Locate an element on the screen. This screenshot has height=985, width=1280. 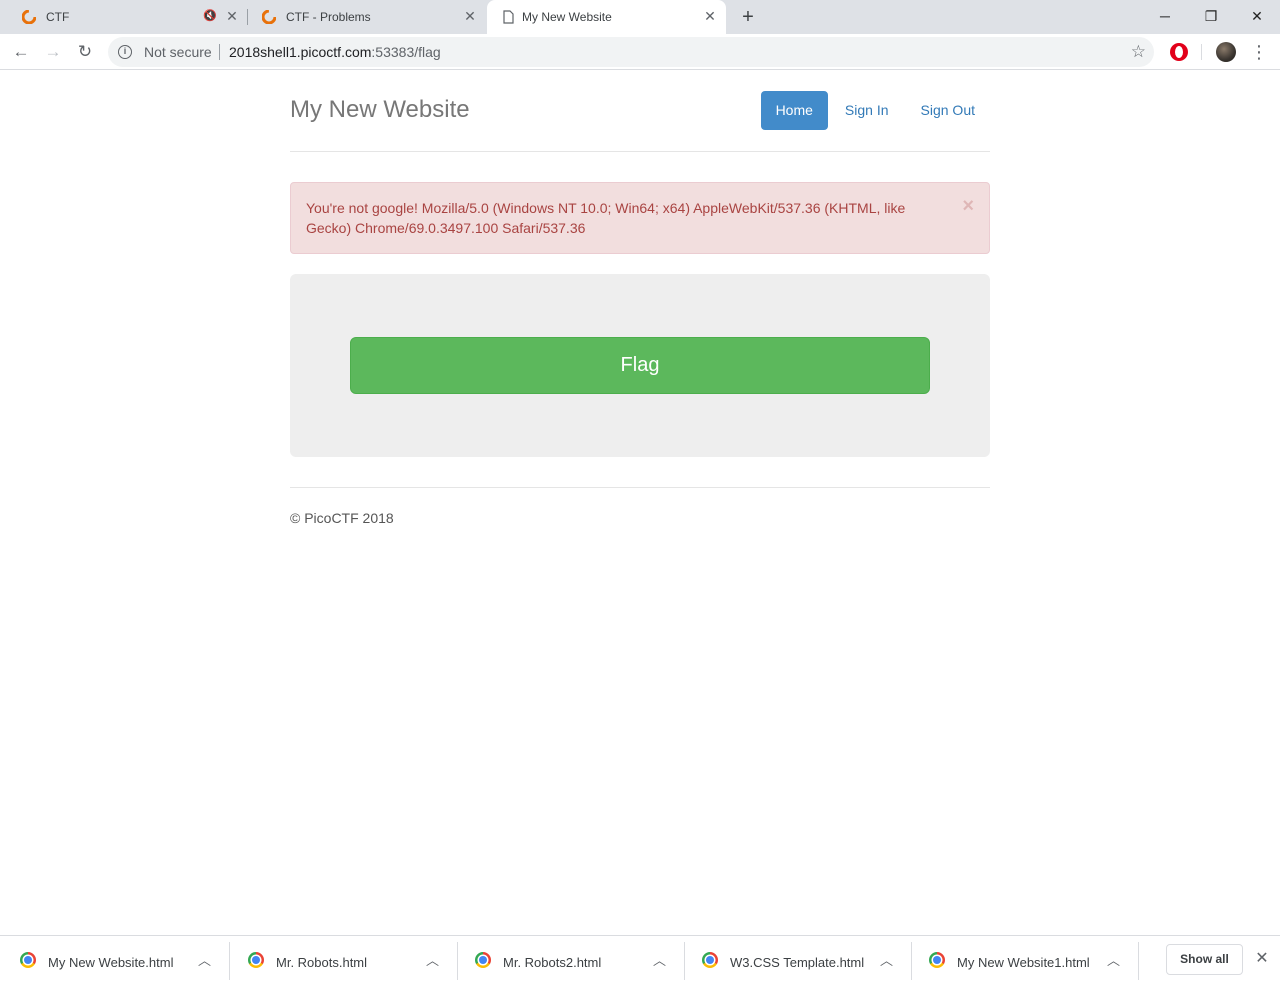
footer: © PicoCTF 2018 is located at coordinates (640, 506).